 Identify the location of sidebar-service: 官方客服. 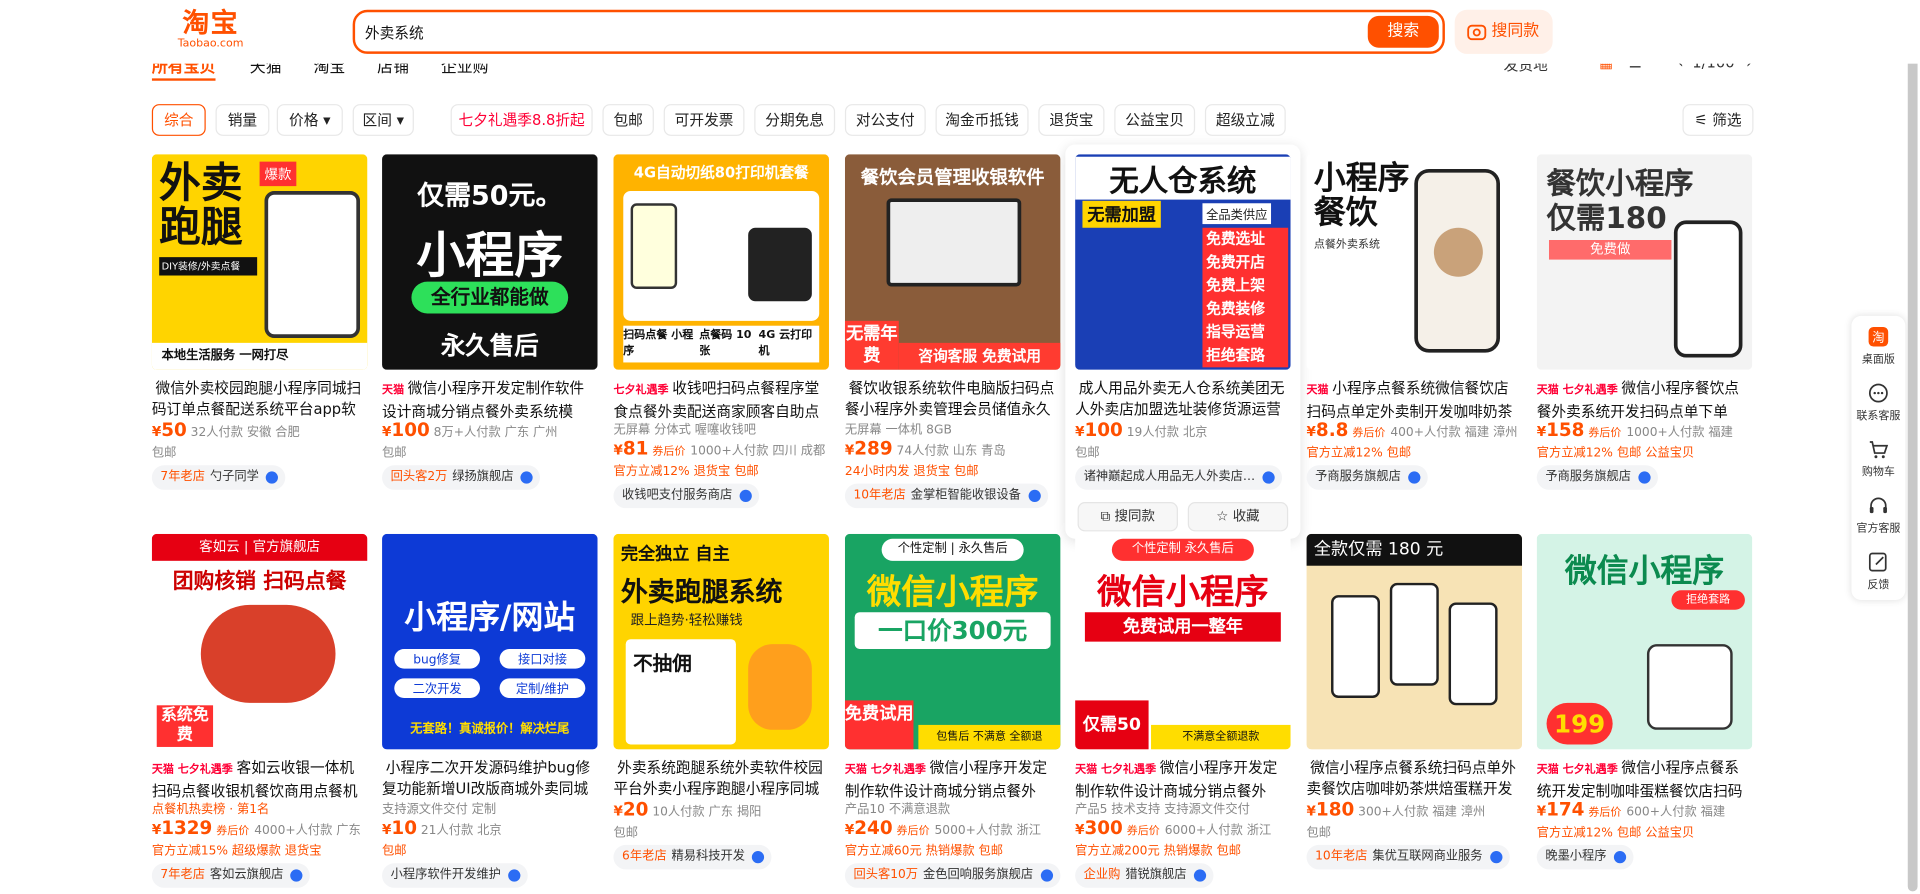
(1878, 515).